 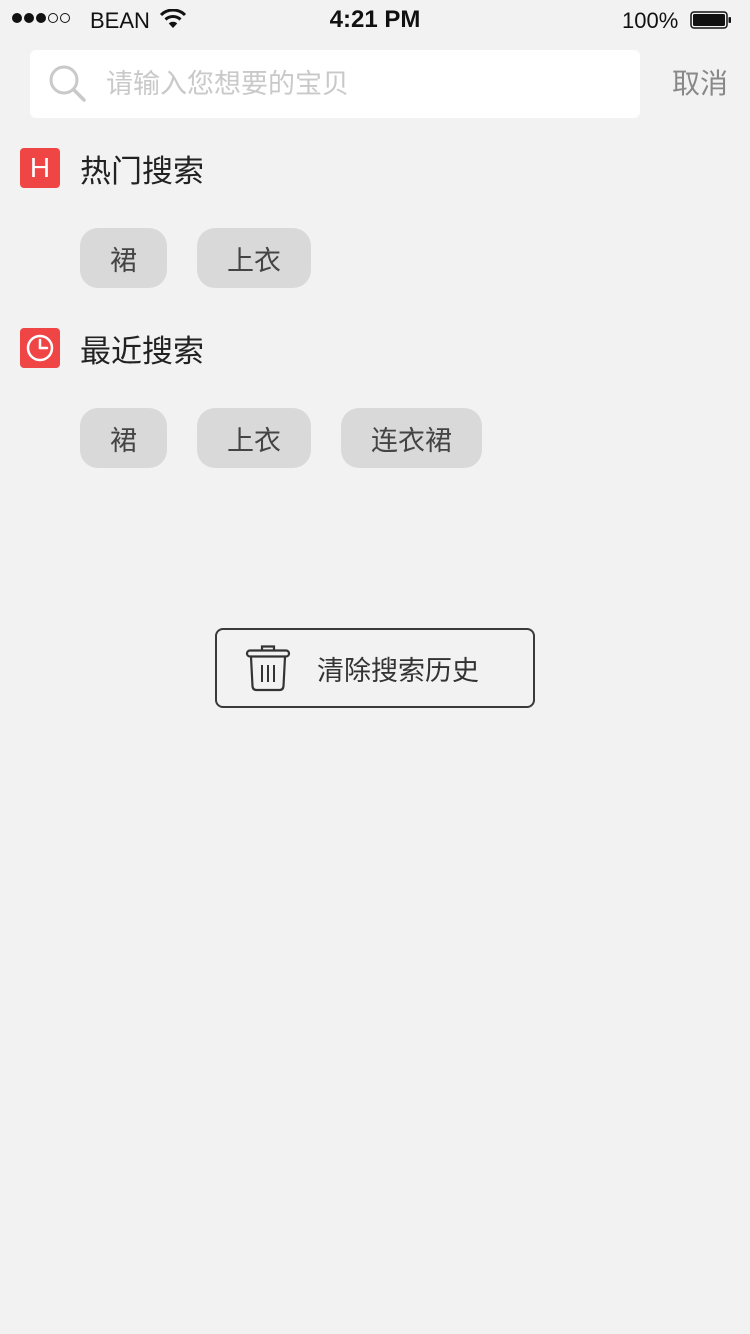 I want to click on battery-percentage: 100%, so click(x=650, y=20).